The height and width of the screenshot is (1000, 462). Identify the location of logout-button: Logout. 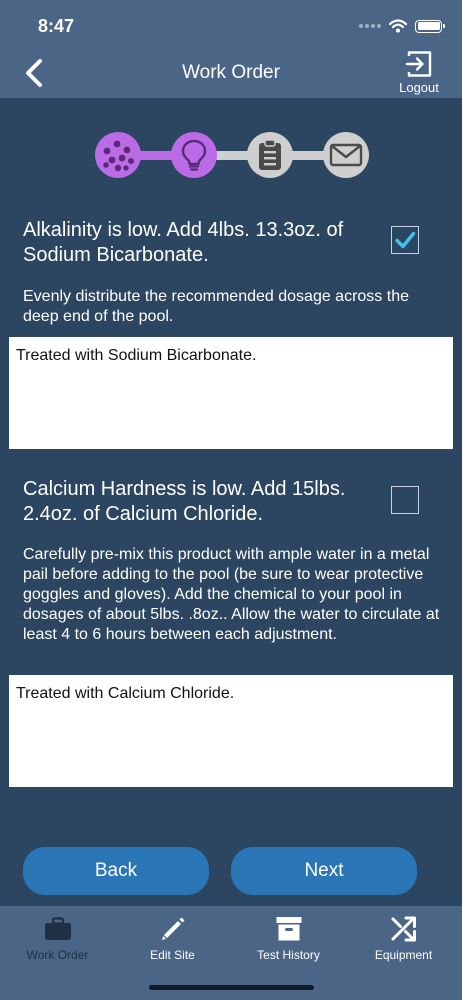
(419, 73).